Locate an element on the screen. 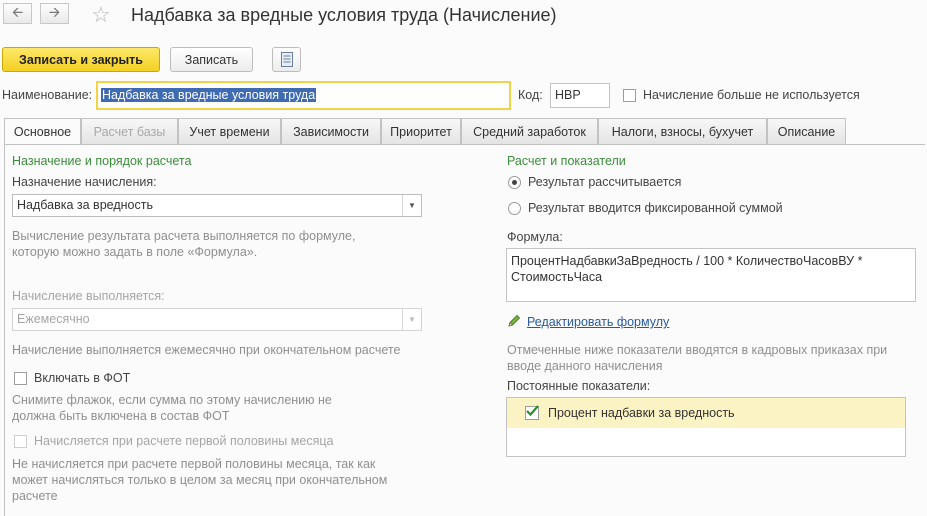 The height and width of the screenshot is (516, 927). radio-fixed is located at coordinates (514, 208).